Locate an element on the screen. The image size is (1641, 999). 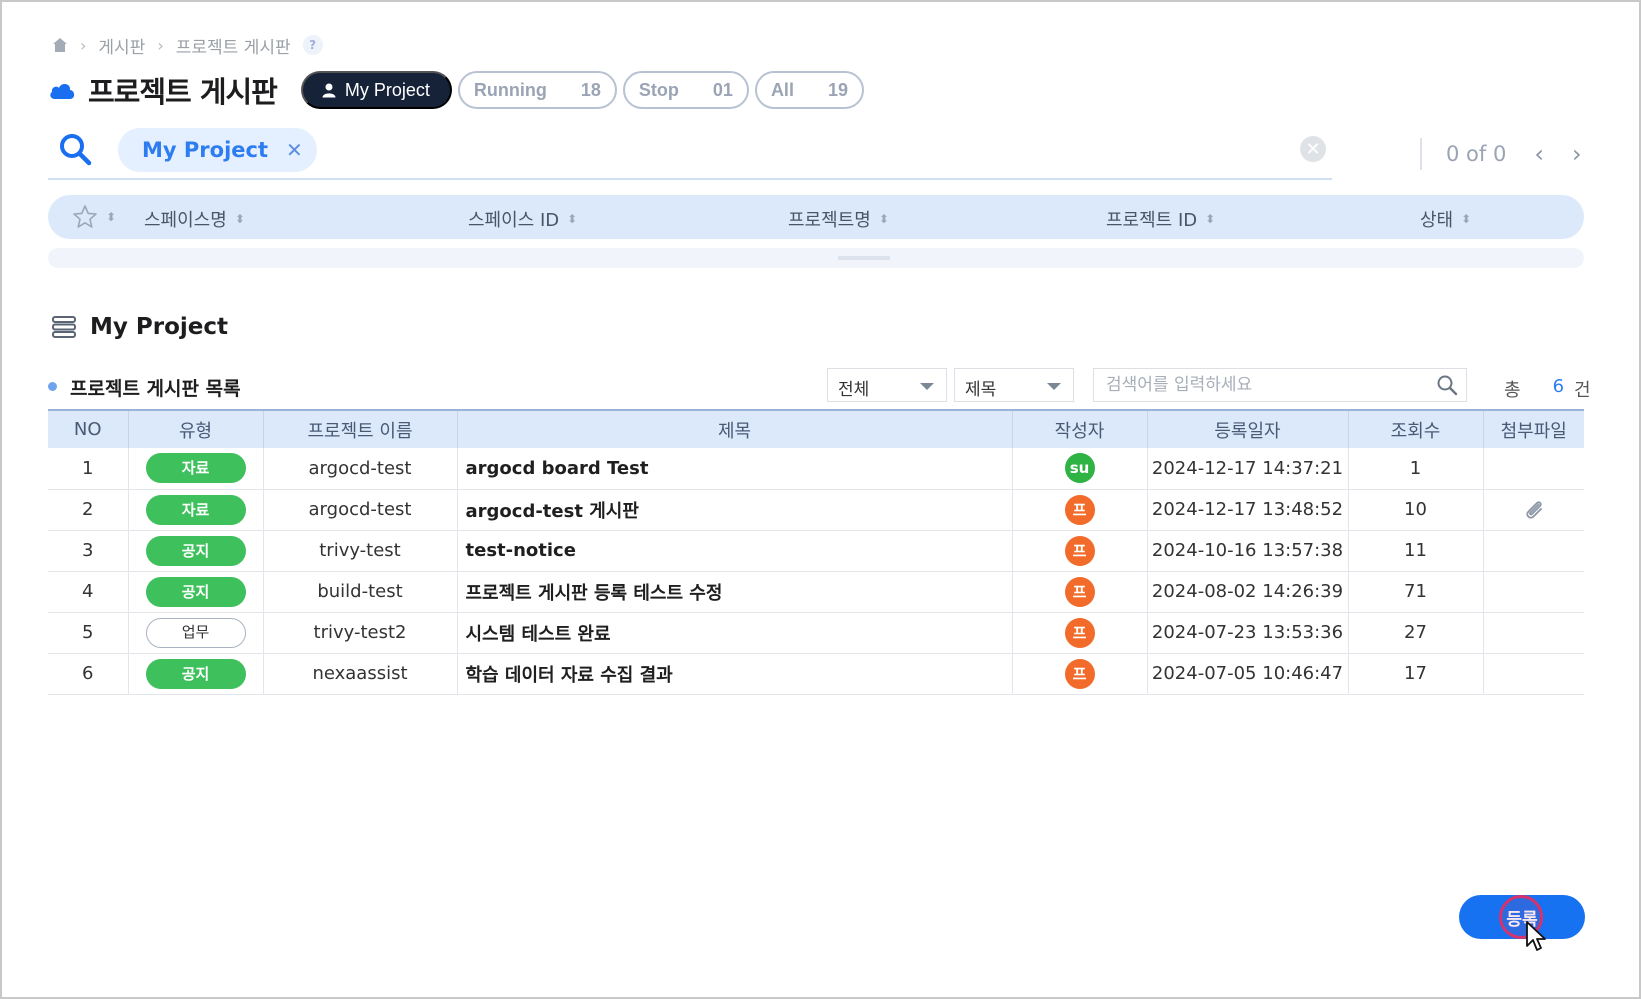
paperclip-icon is located at coordinates (1534, 510).